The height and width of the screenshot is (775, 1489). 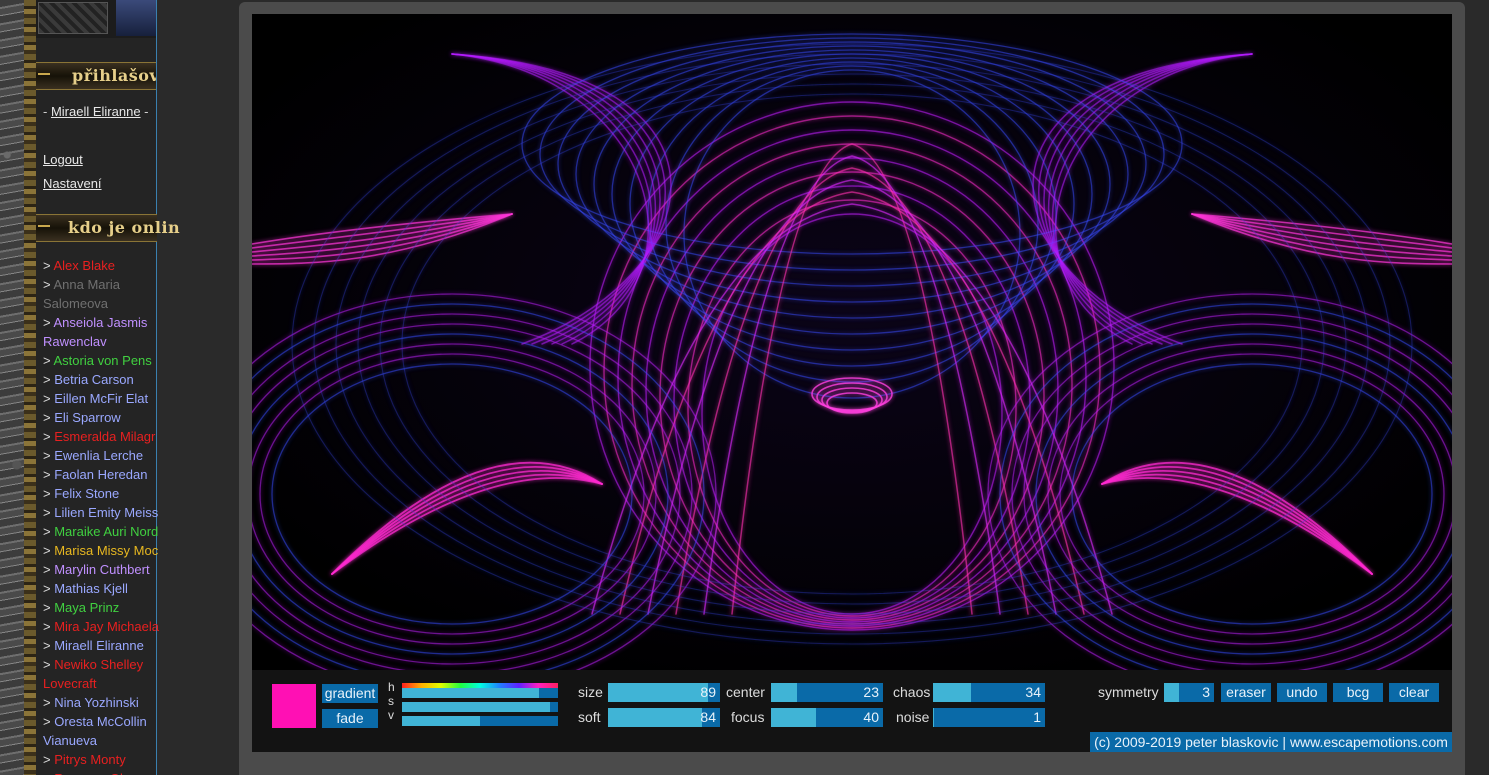 What do you see at coordinates (104, 436) in the screenshot?
I see `online-user-link: Esmeralda Milagr` at bounding box center [104, 436].